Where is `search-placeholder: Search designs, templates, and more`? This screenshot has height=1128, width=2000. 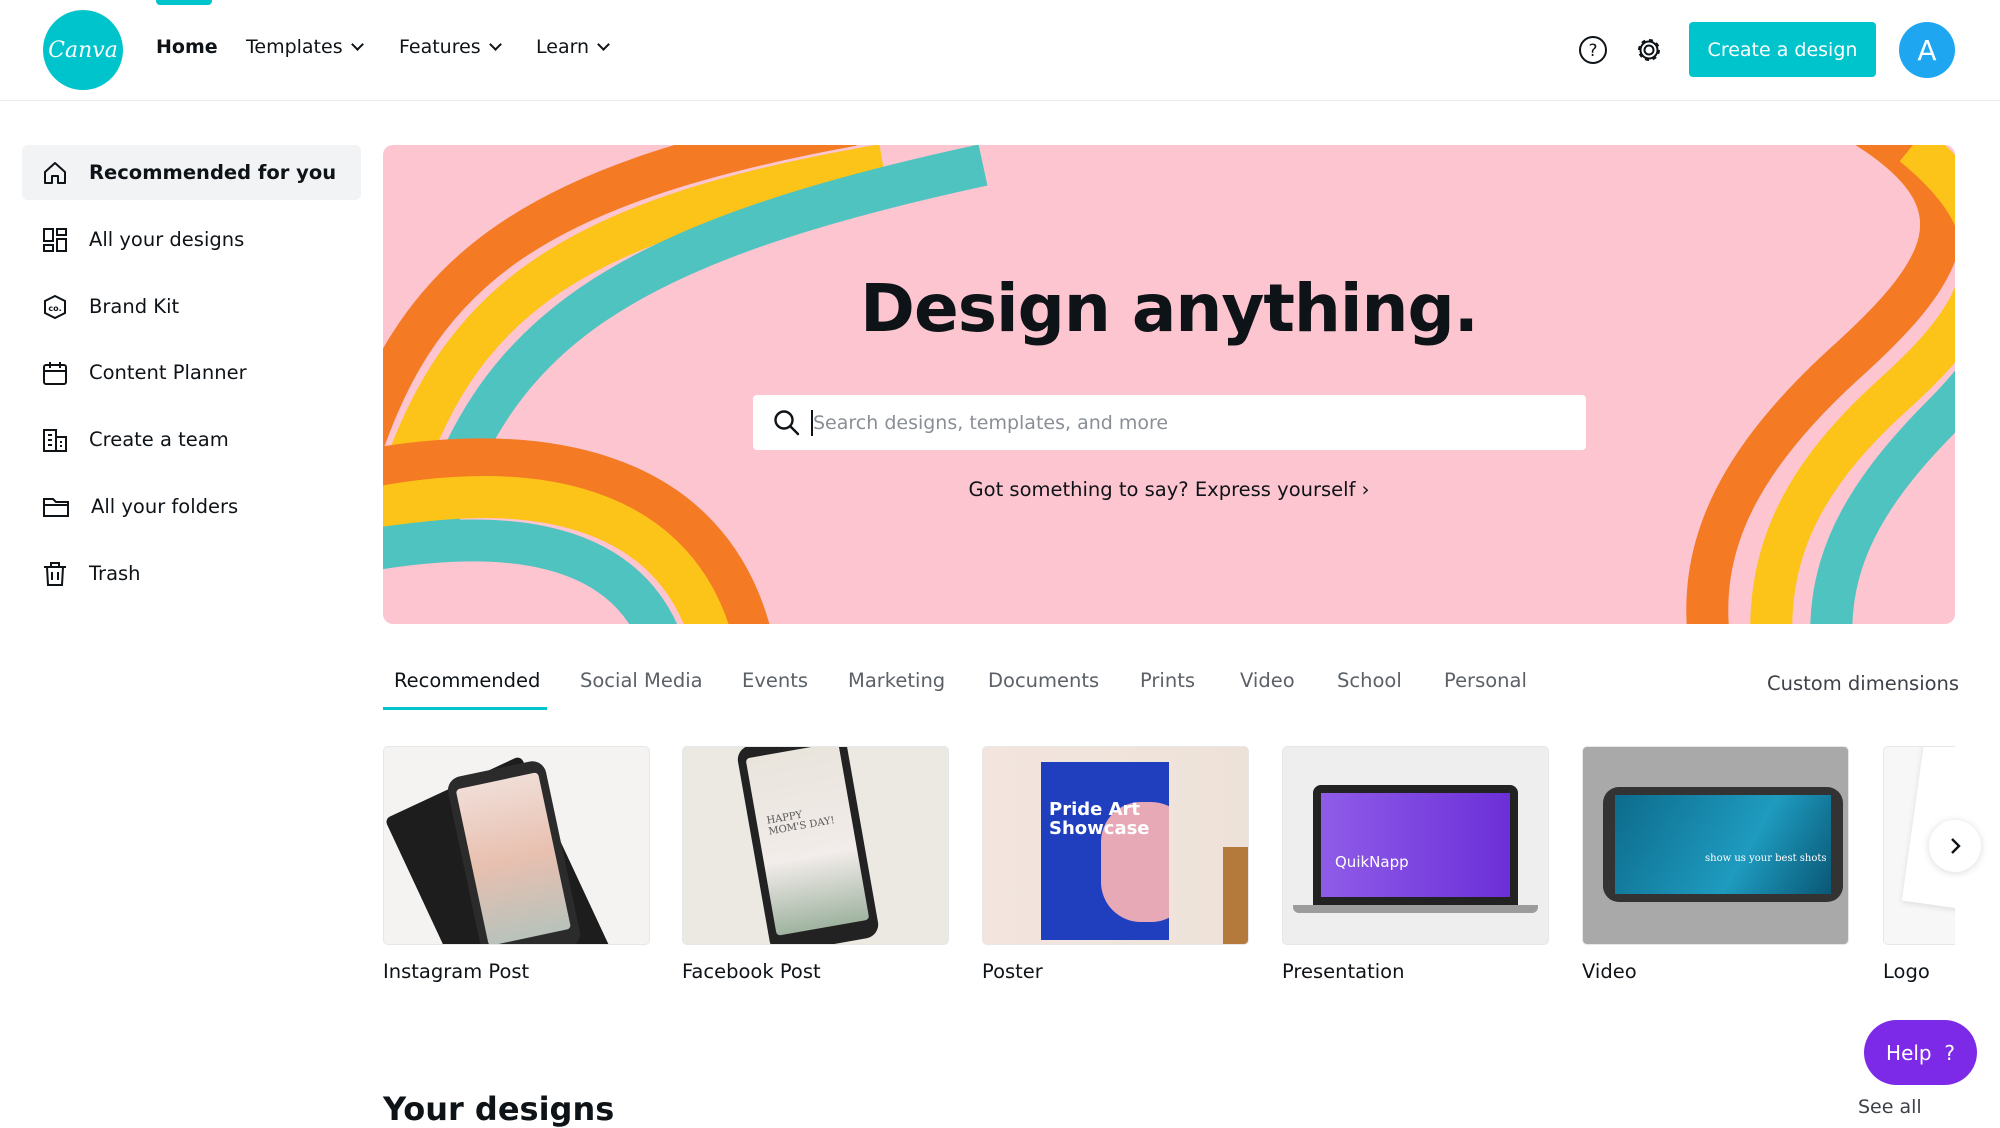 search-placeholder: Search designs, templates, and more is located at coordinates (991, 422).